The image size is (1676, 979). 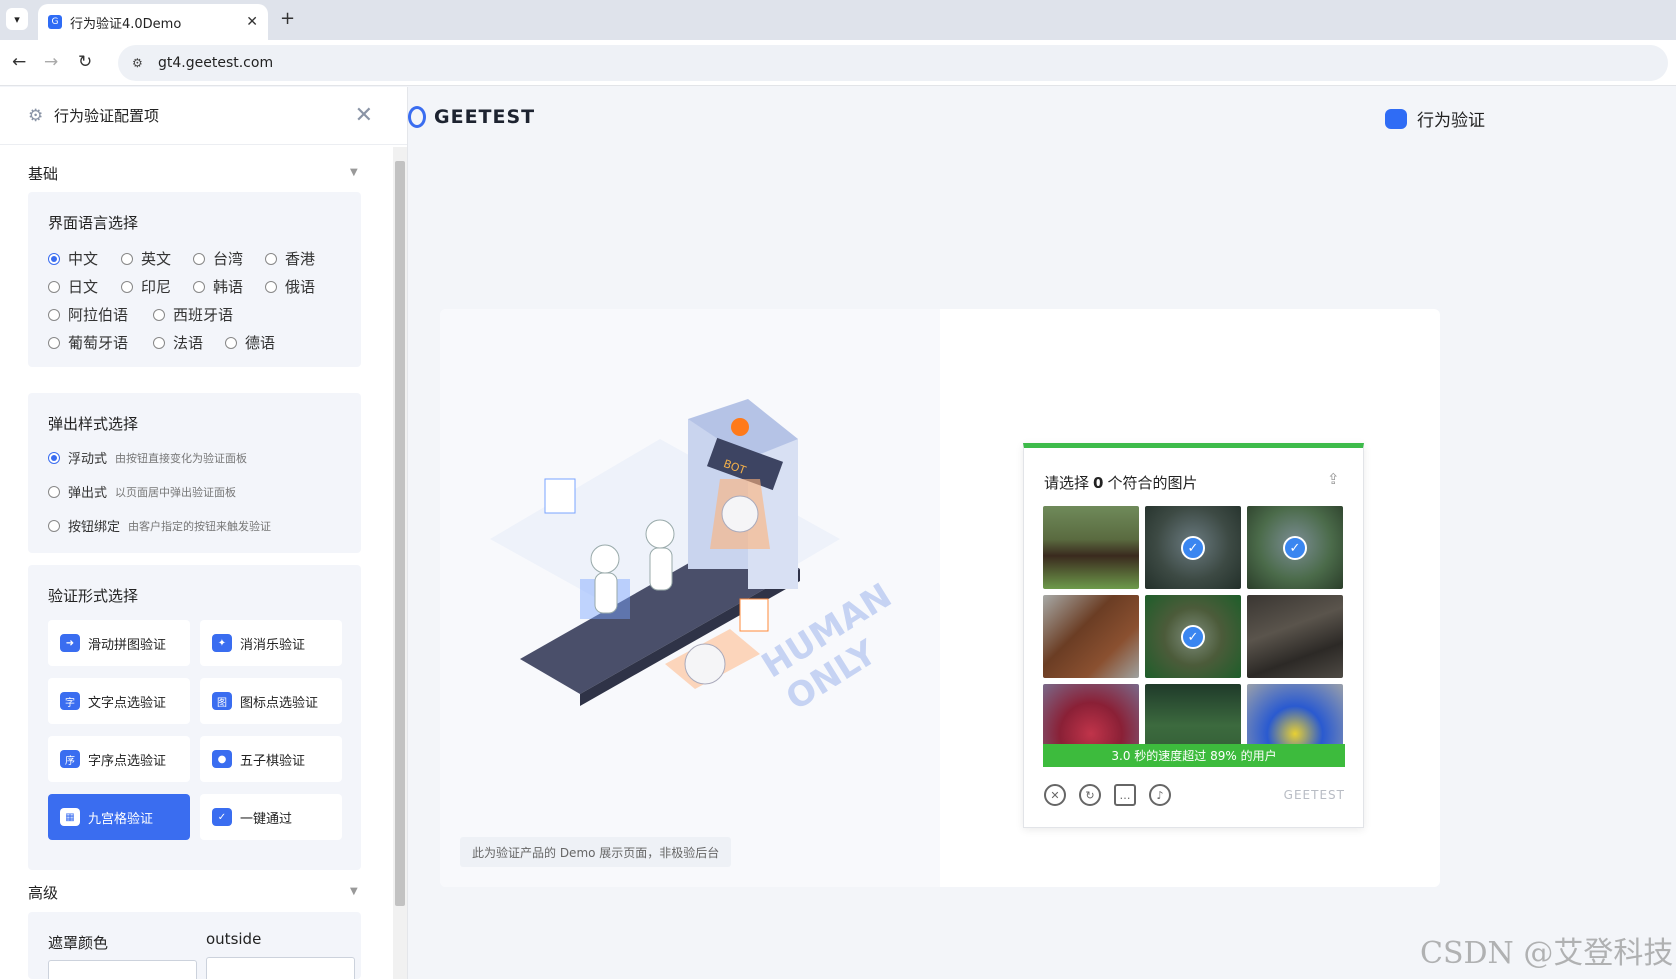 I want to click on scrollbar-thumb, so click(x=400, y=533).